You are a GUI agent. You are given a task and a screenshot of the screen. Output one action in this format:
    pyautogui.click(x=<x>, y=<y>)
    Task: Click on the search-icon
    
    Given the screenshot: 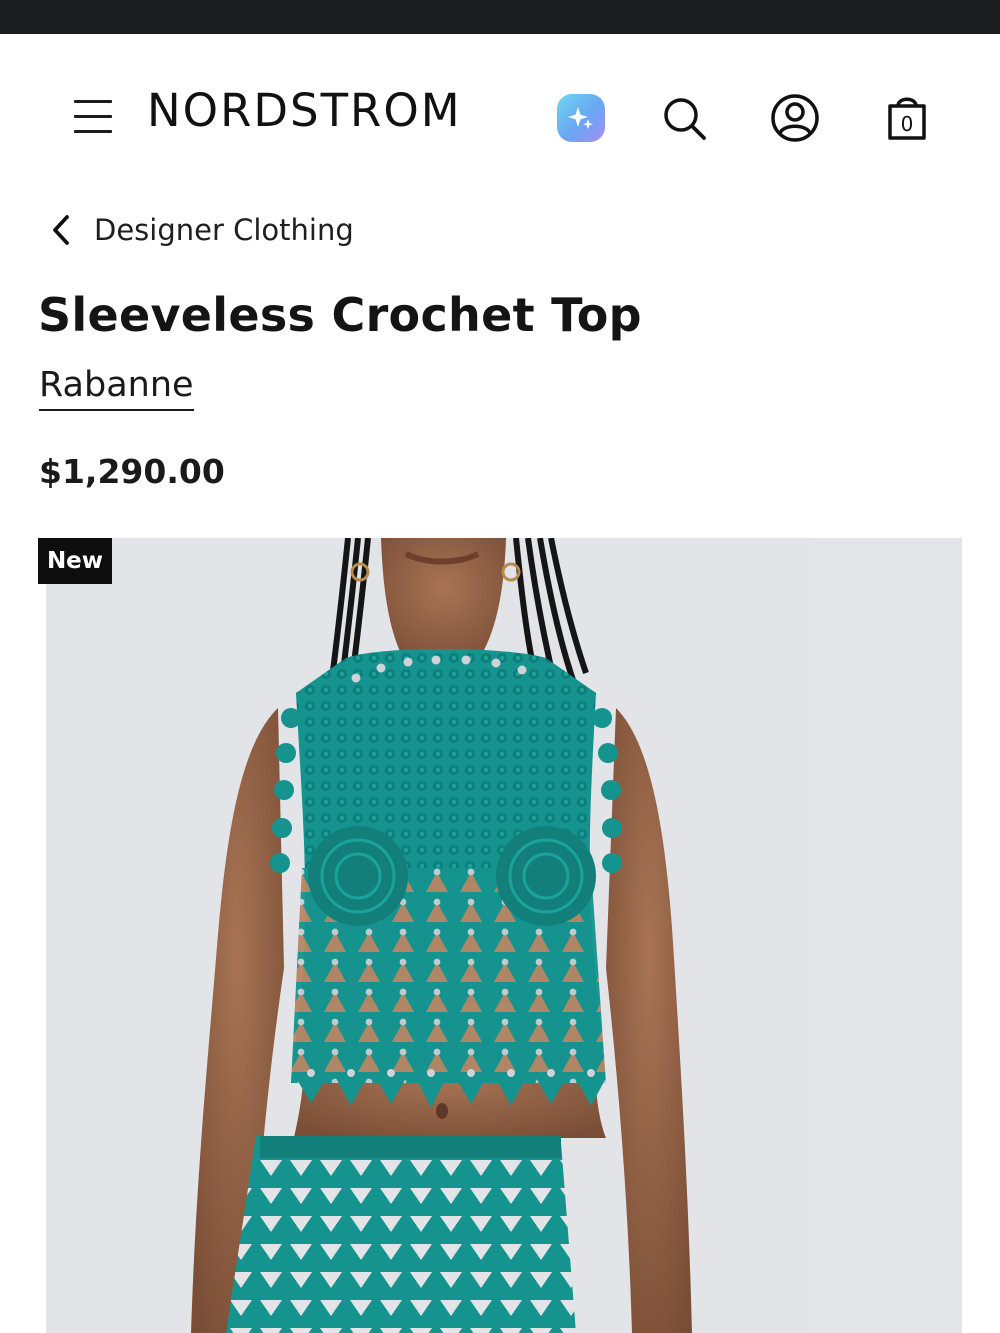 What is the action you would take?
    pyautogui.click(x=685, y=119)
    